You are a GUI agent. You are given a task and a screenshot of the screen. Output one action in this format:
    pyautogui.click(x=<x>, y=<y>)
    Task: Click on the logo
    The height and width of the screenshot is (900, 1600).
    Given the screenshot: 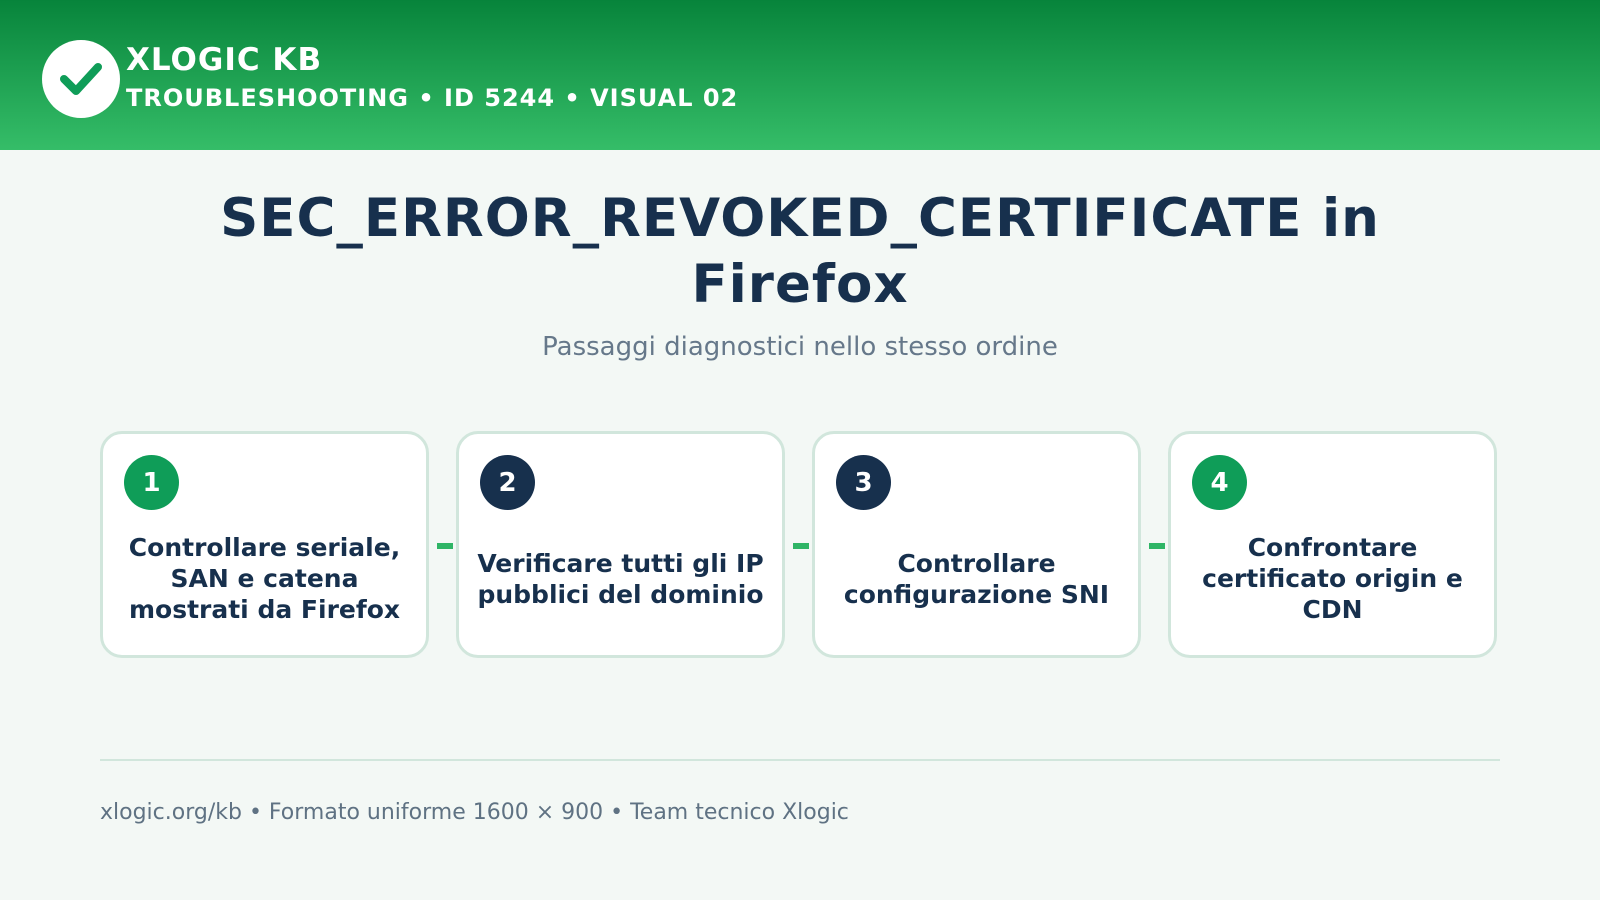 What is the action you would take?
    pyautogui.click(x=81, y=79)
    